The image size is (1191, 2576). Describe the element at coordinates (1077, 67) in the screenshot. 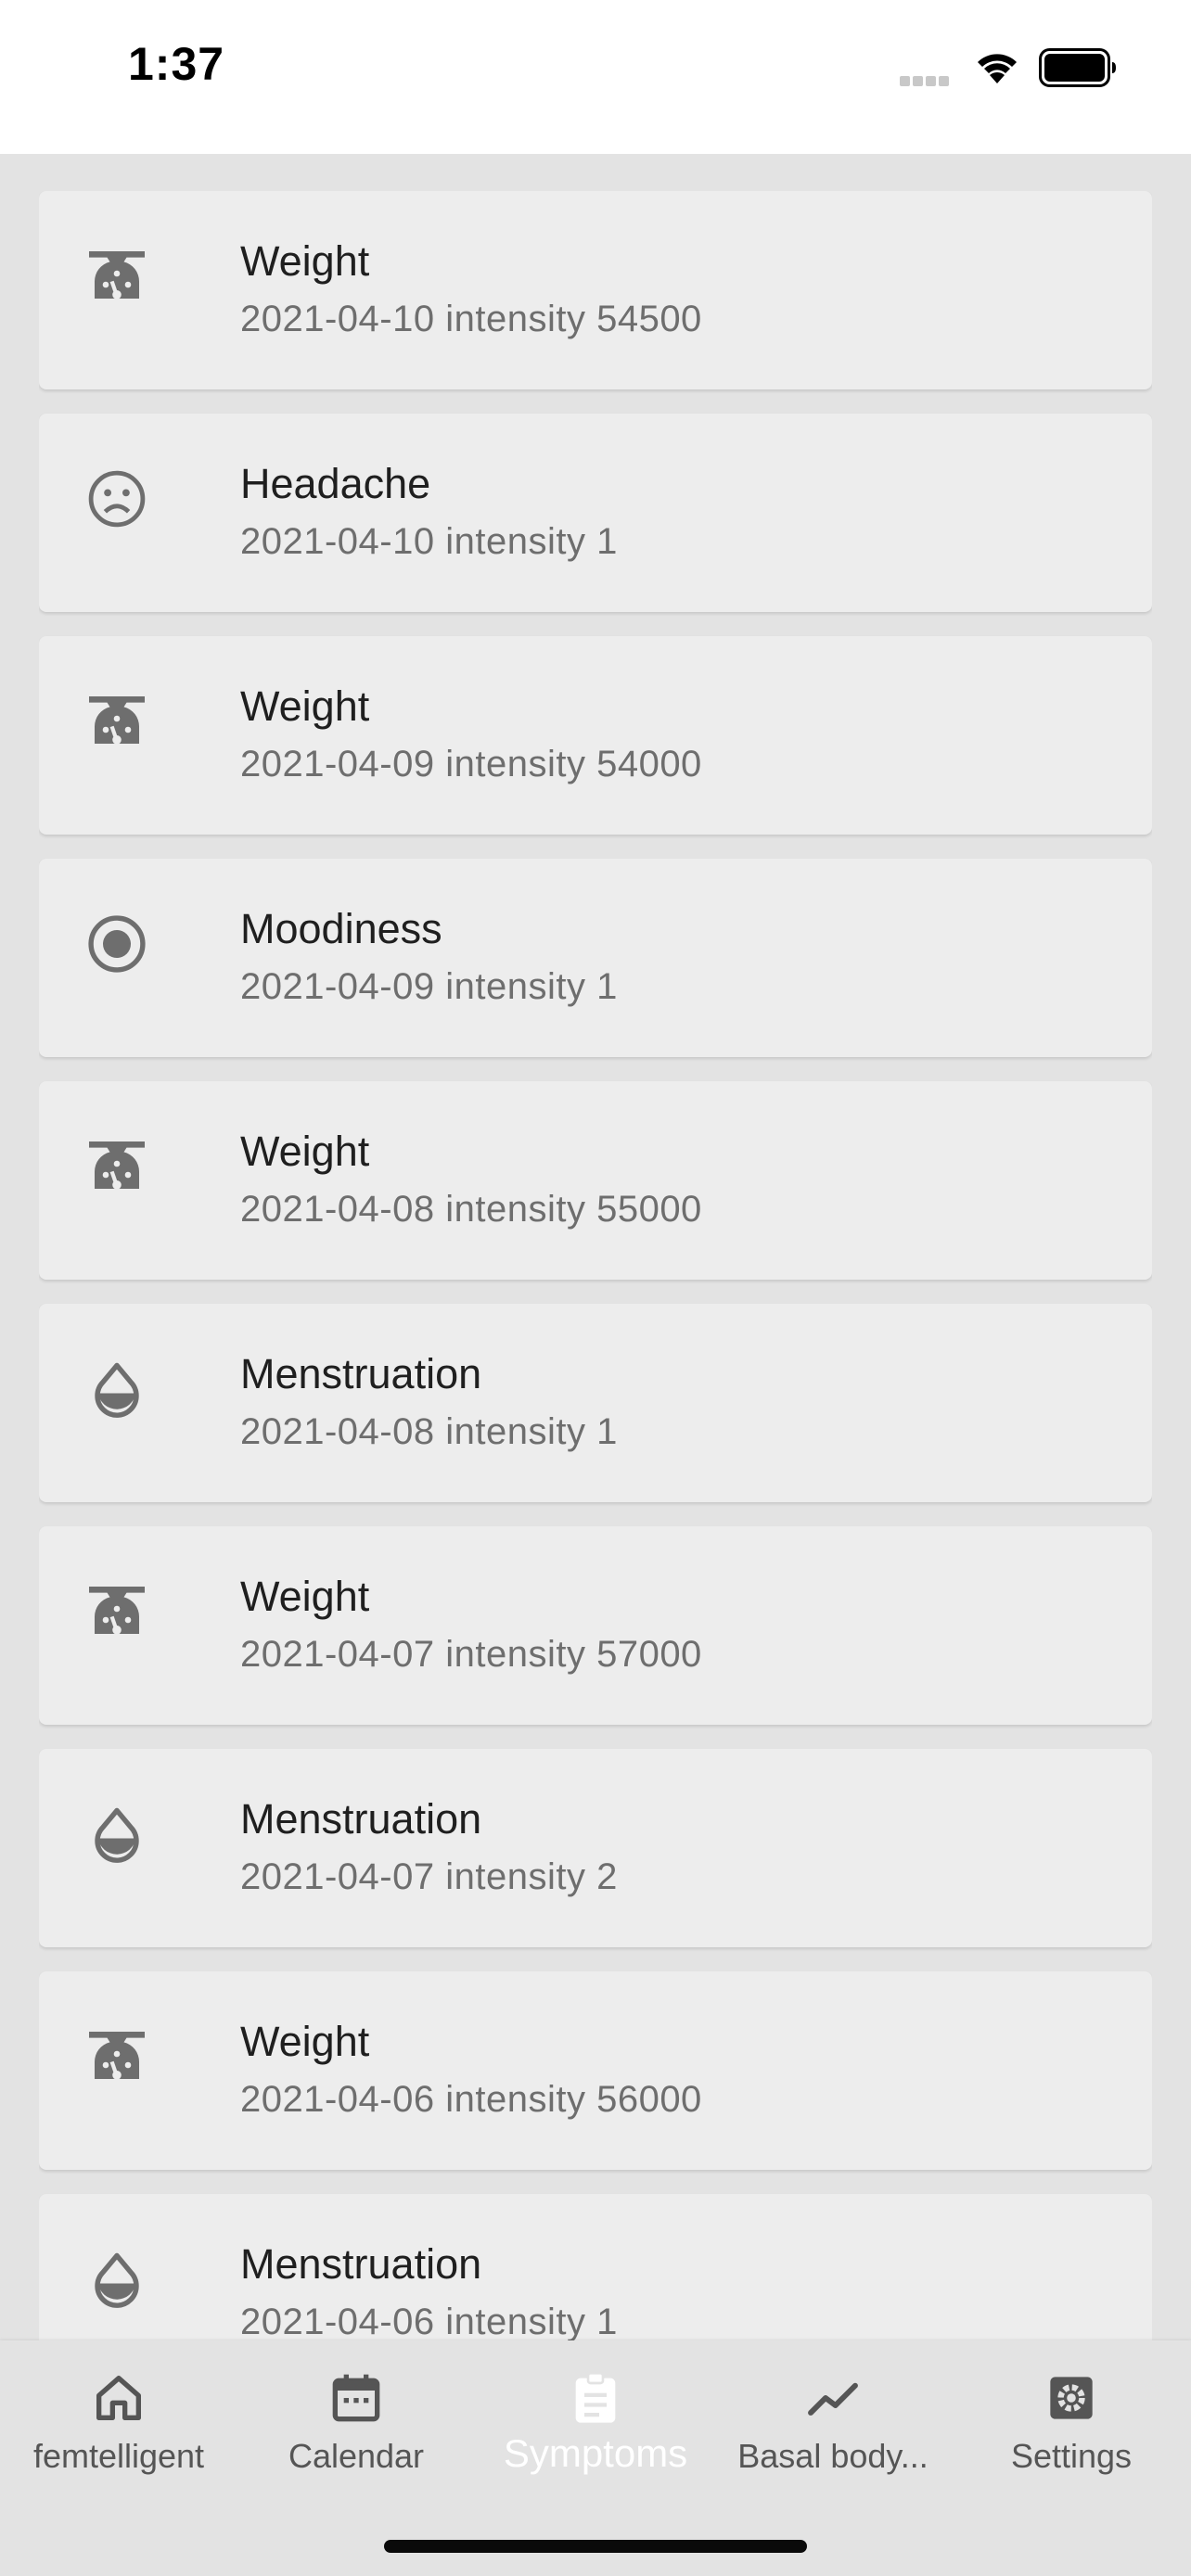

I see `battery-icon` at that location.